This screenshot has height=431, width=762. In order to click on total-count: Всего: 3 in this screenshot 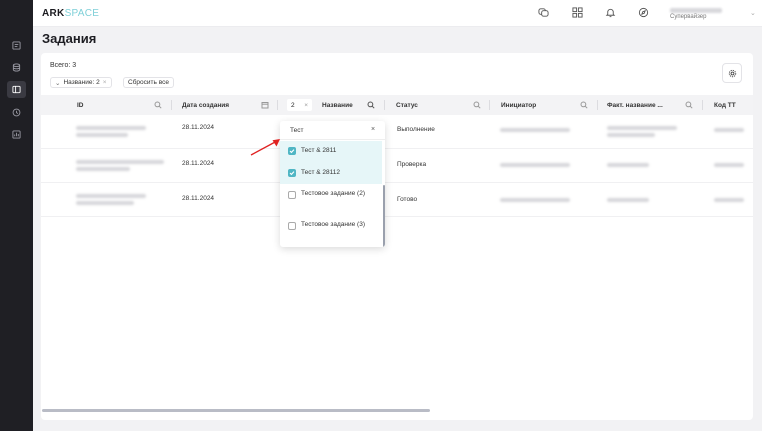, I will do `click(63, 65)`.